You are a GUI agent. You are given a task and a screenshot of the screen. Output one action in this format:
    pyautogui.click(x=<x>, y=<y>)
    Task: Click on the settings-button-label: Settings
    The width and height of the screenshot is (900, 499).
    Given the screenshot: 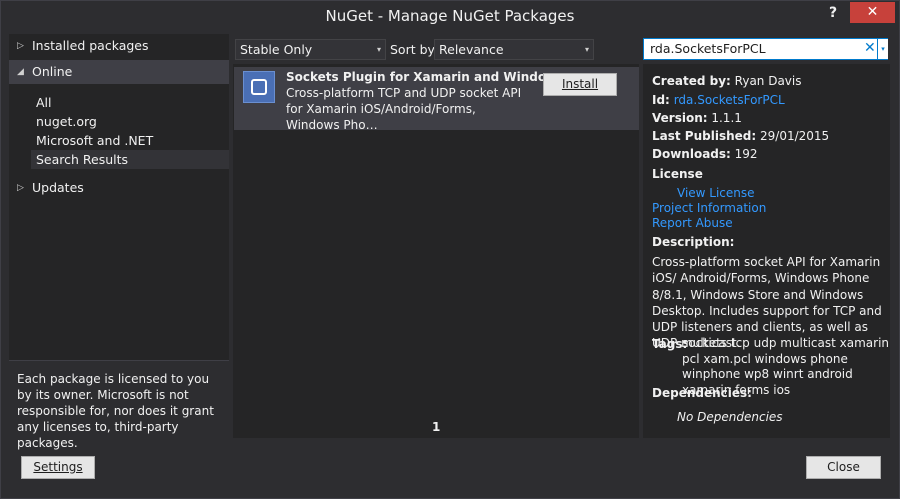 What is the action you would take?
    pyautogui.click(x=58, y=467)
    